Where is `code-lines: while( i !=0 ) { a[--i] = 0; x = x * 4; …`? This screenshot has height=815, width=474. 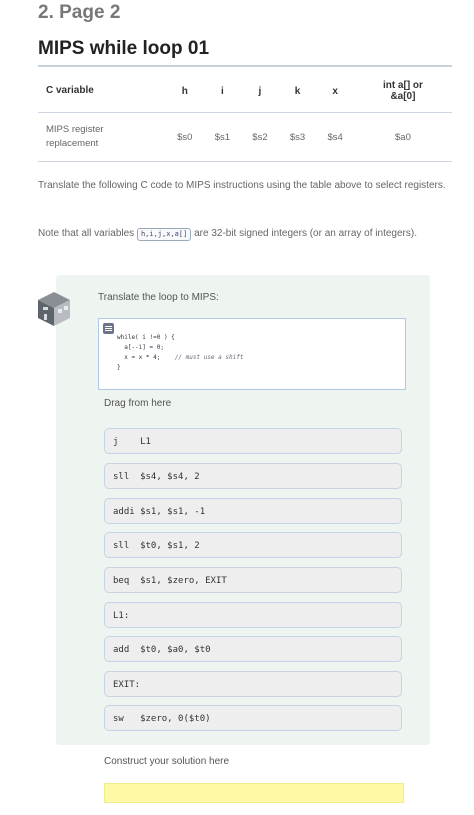
code-lines: while( i !=0 ) { a[--i] = 0; x = x * 4; … is located at coordinates (180, 353).